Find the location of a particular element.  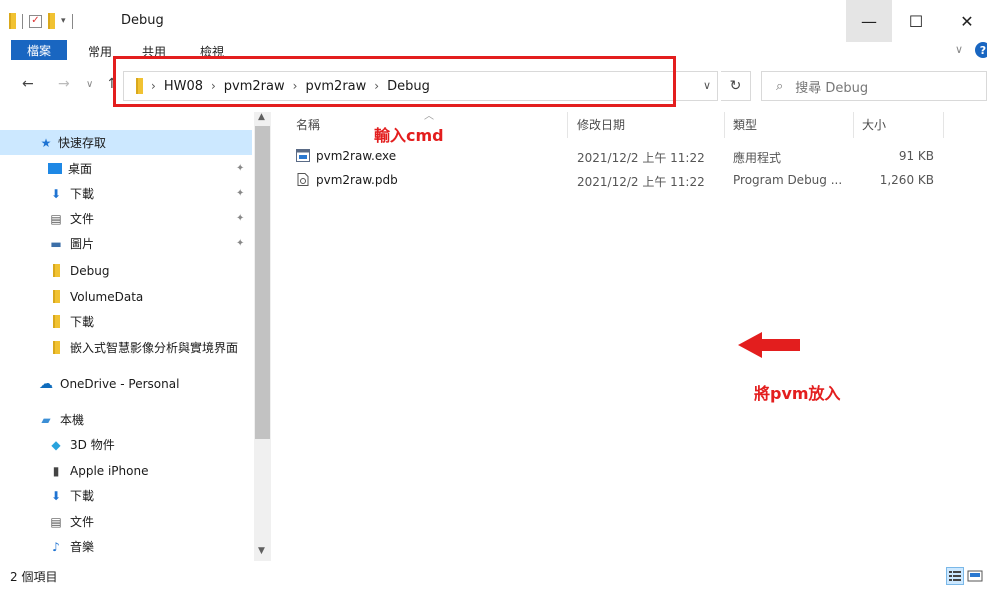

sidebar-item-debug: Debug is located at coordinates (126, 270).